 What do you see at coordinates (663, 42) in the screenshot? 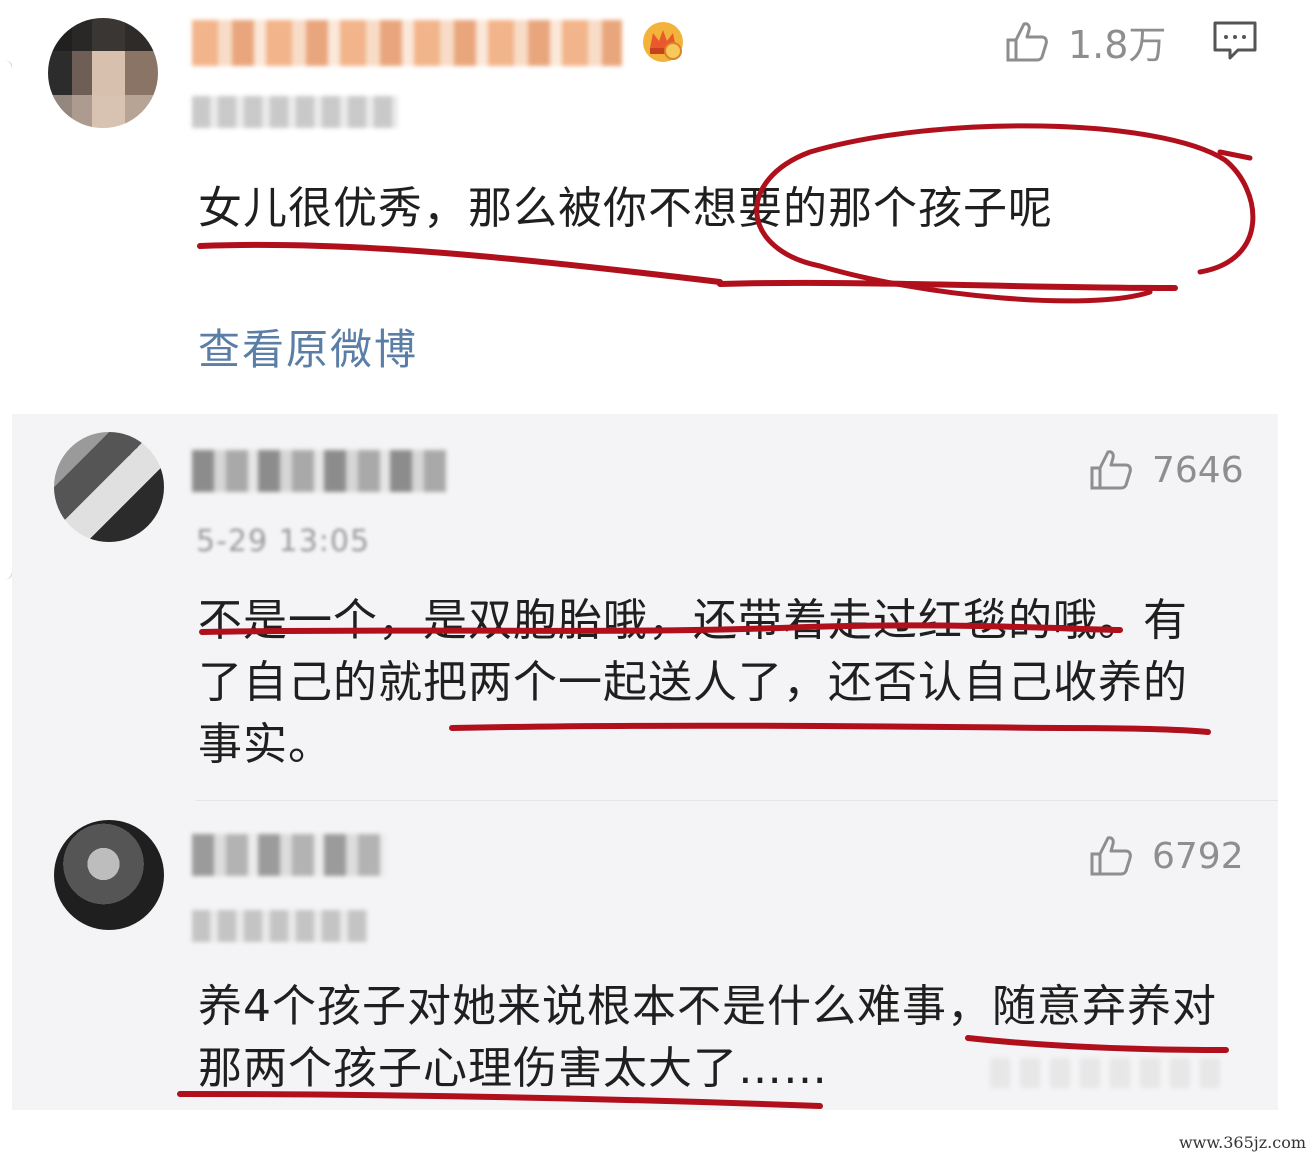
I see `crown-badge-icon` at bounding box center [663, 42].